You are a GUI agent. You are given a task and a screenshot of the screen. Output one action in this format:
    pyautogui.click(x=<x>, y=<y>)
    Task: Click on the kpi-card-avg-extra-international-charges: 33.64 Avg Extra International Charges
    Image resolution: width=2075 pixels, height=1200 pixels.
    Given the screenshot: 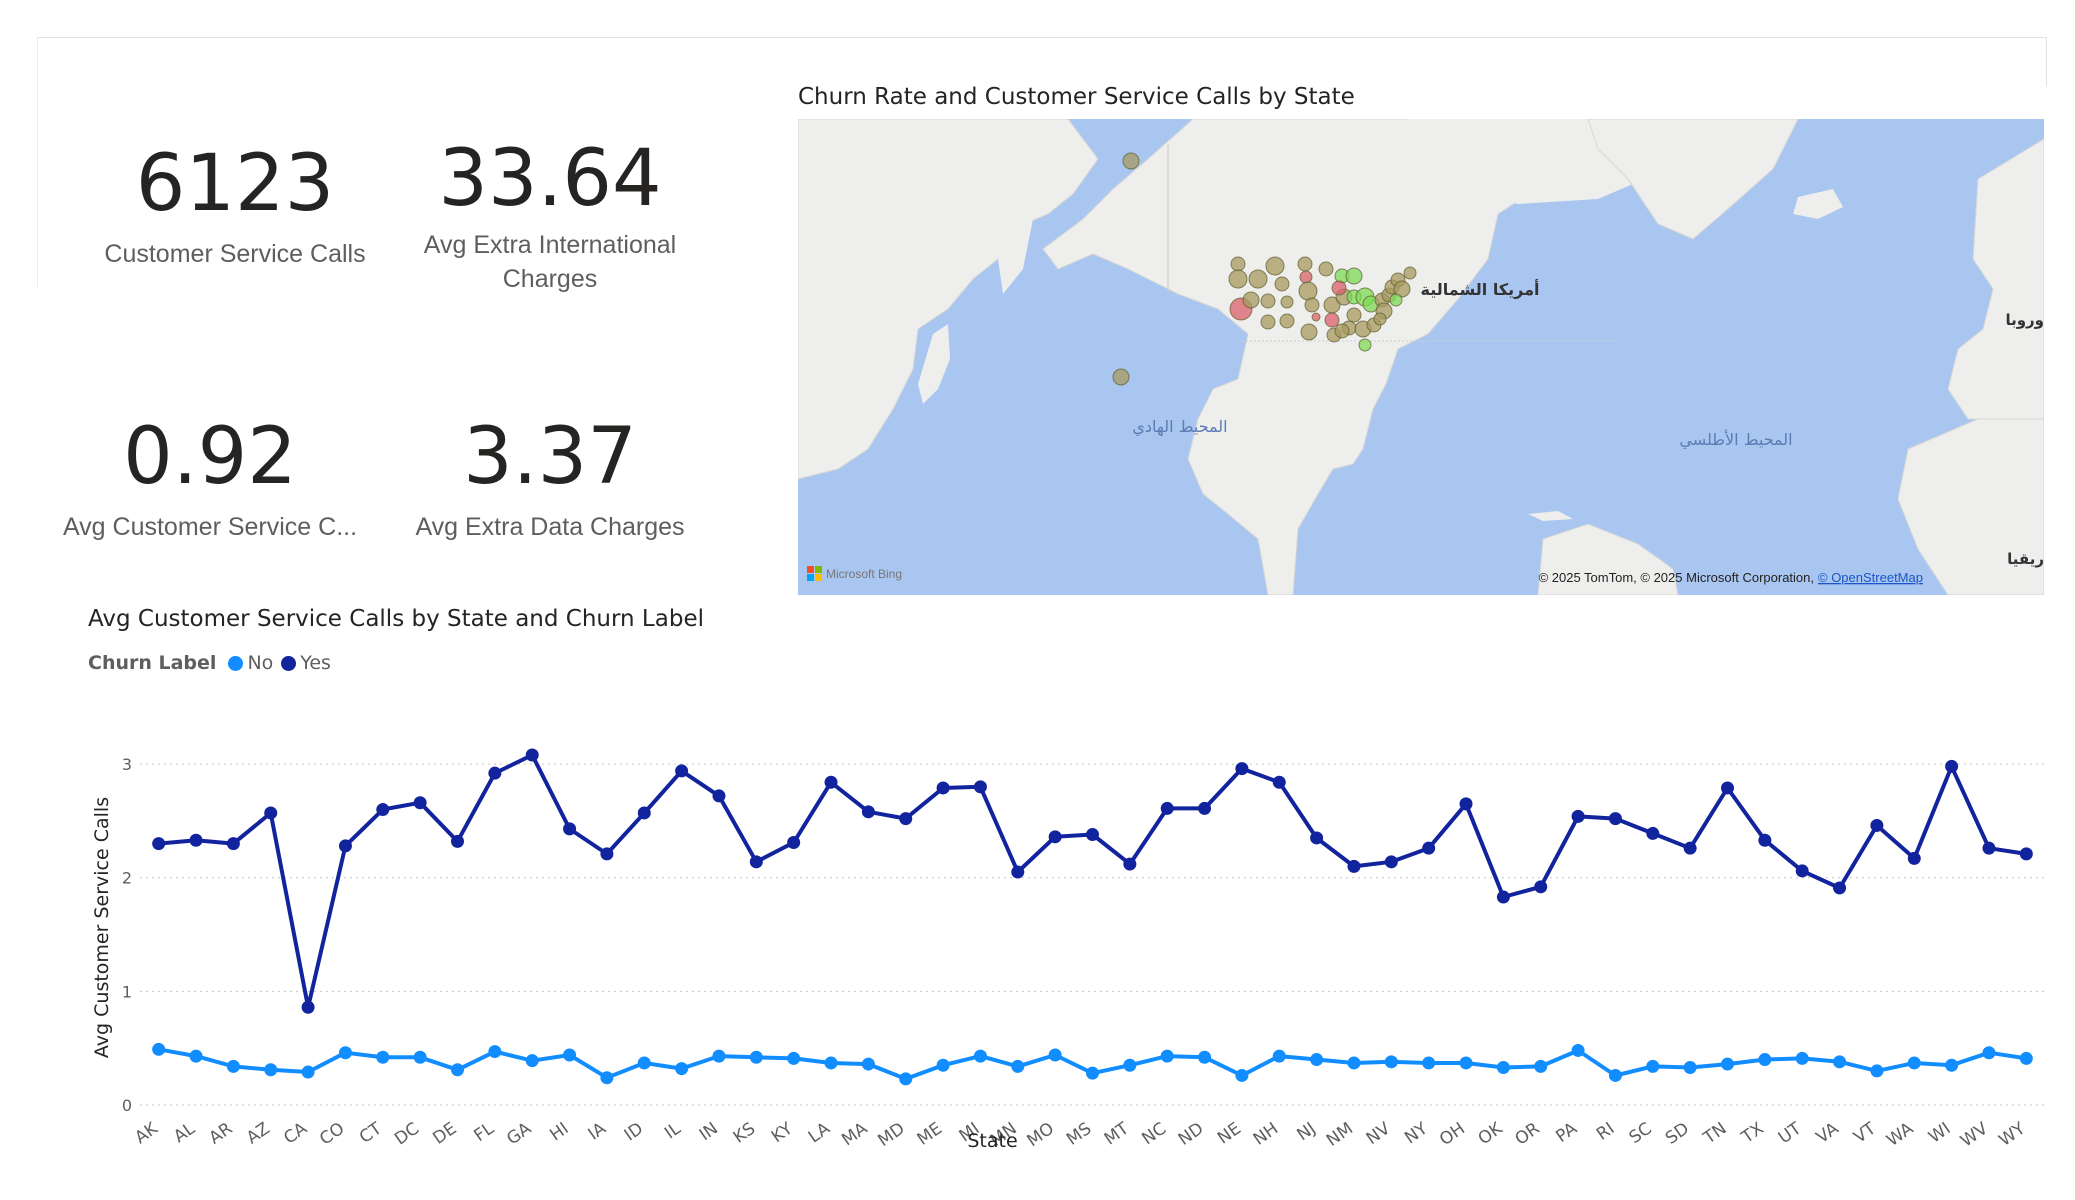 What is the action you would take?
    pyautogui.click(x=550, y=218)
    